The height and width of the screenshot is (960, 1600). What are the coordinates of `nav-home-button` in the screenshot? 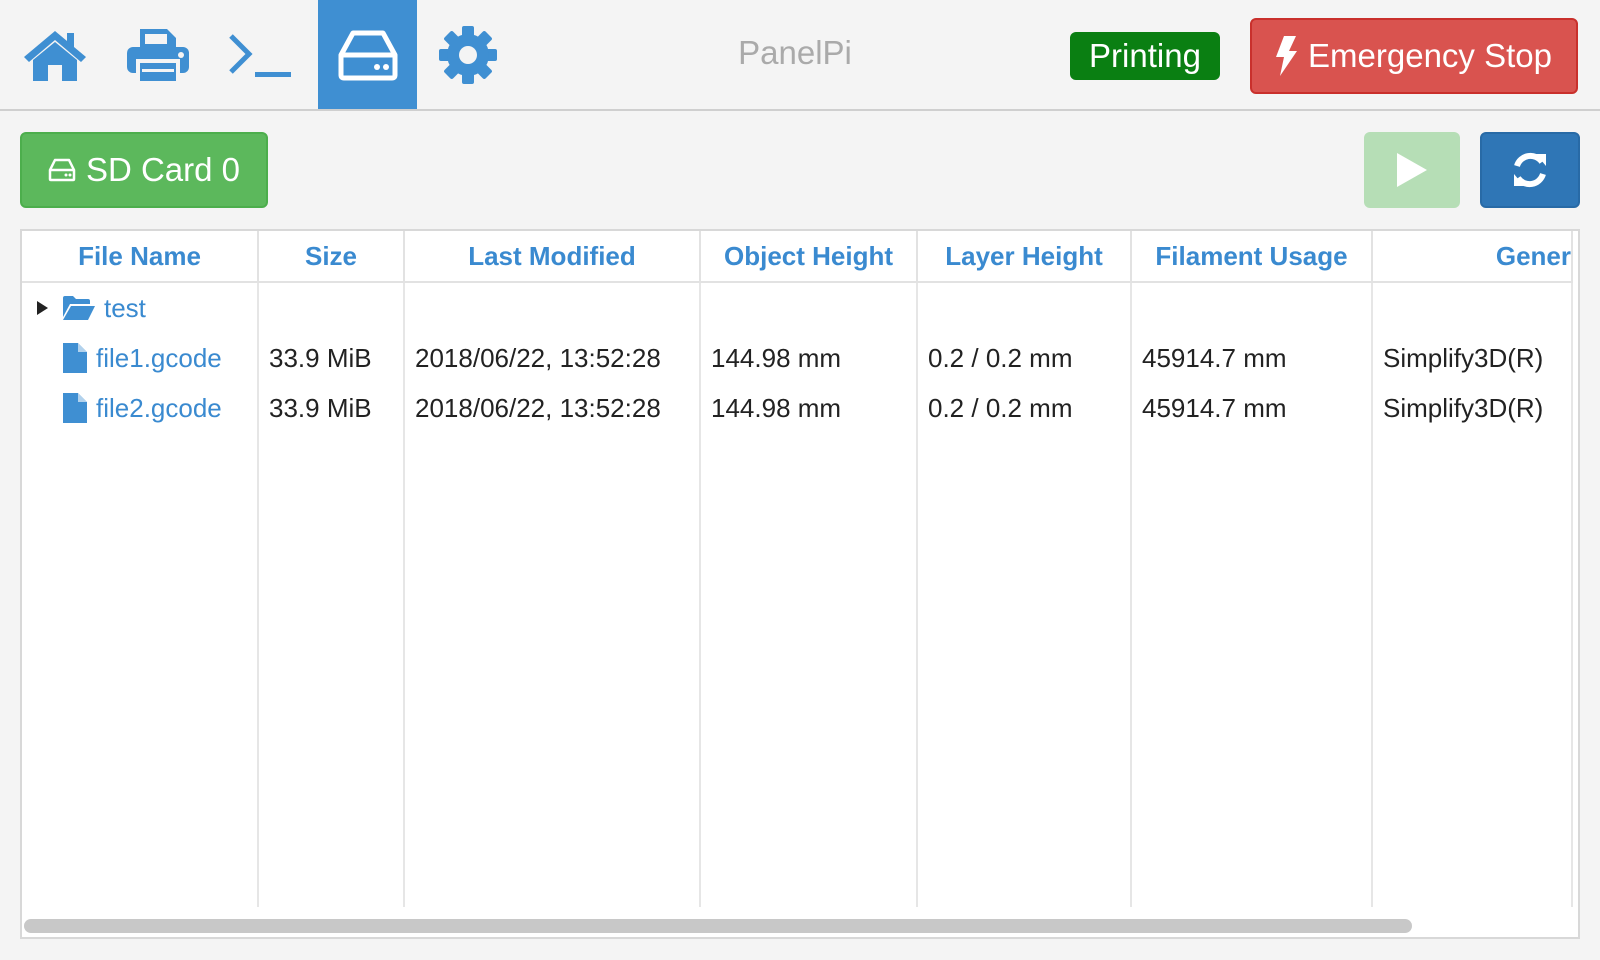 It's located at (54, 54).